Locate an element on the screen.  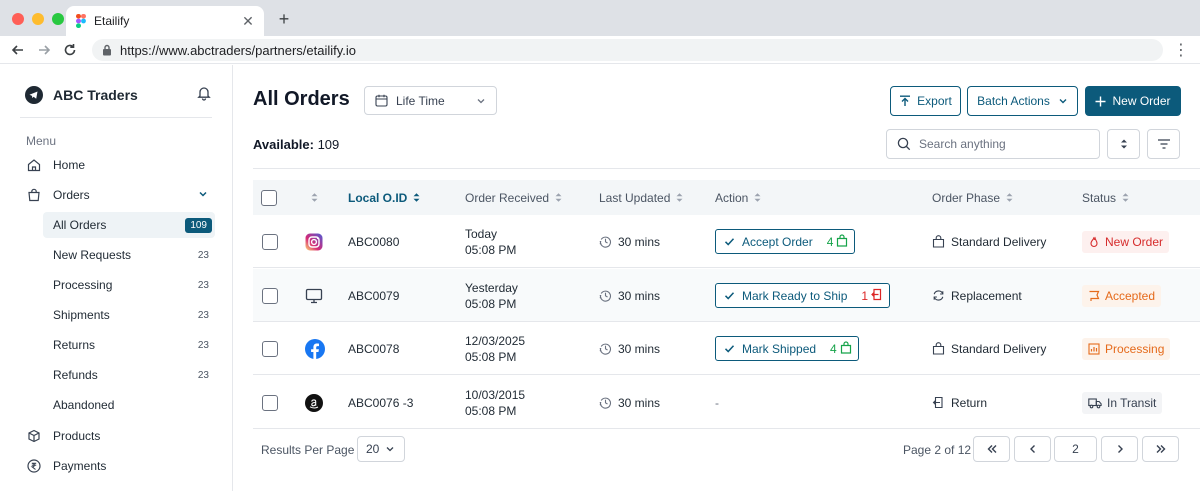
action-count: 4 is located at coordinates (833, 348).